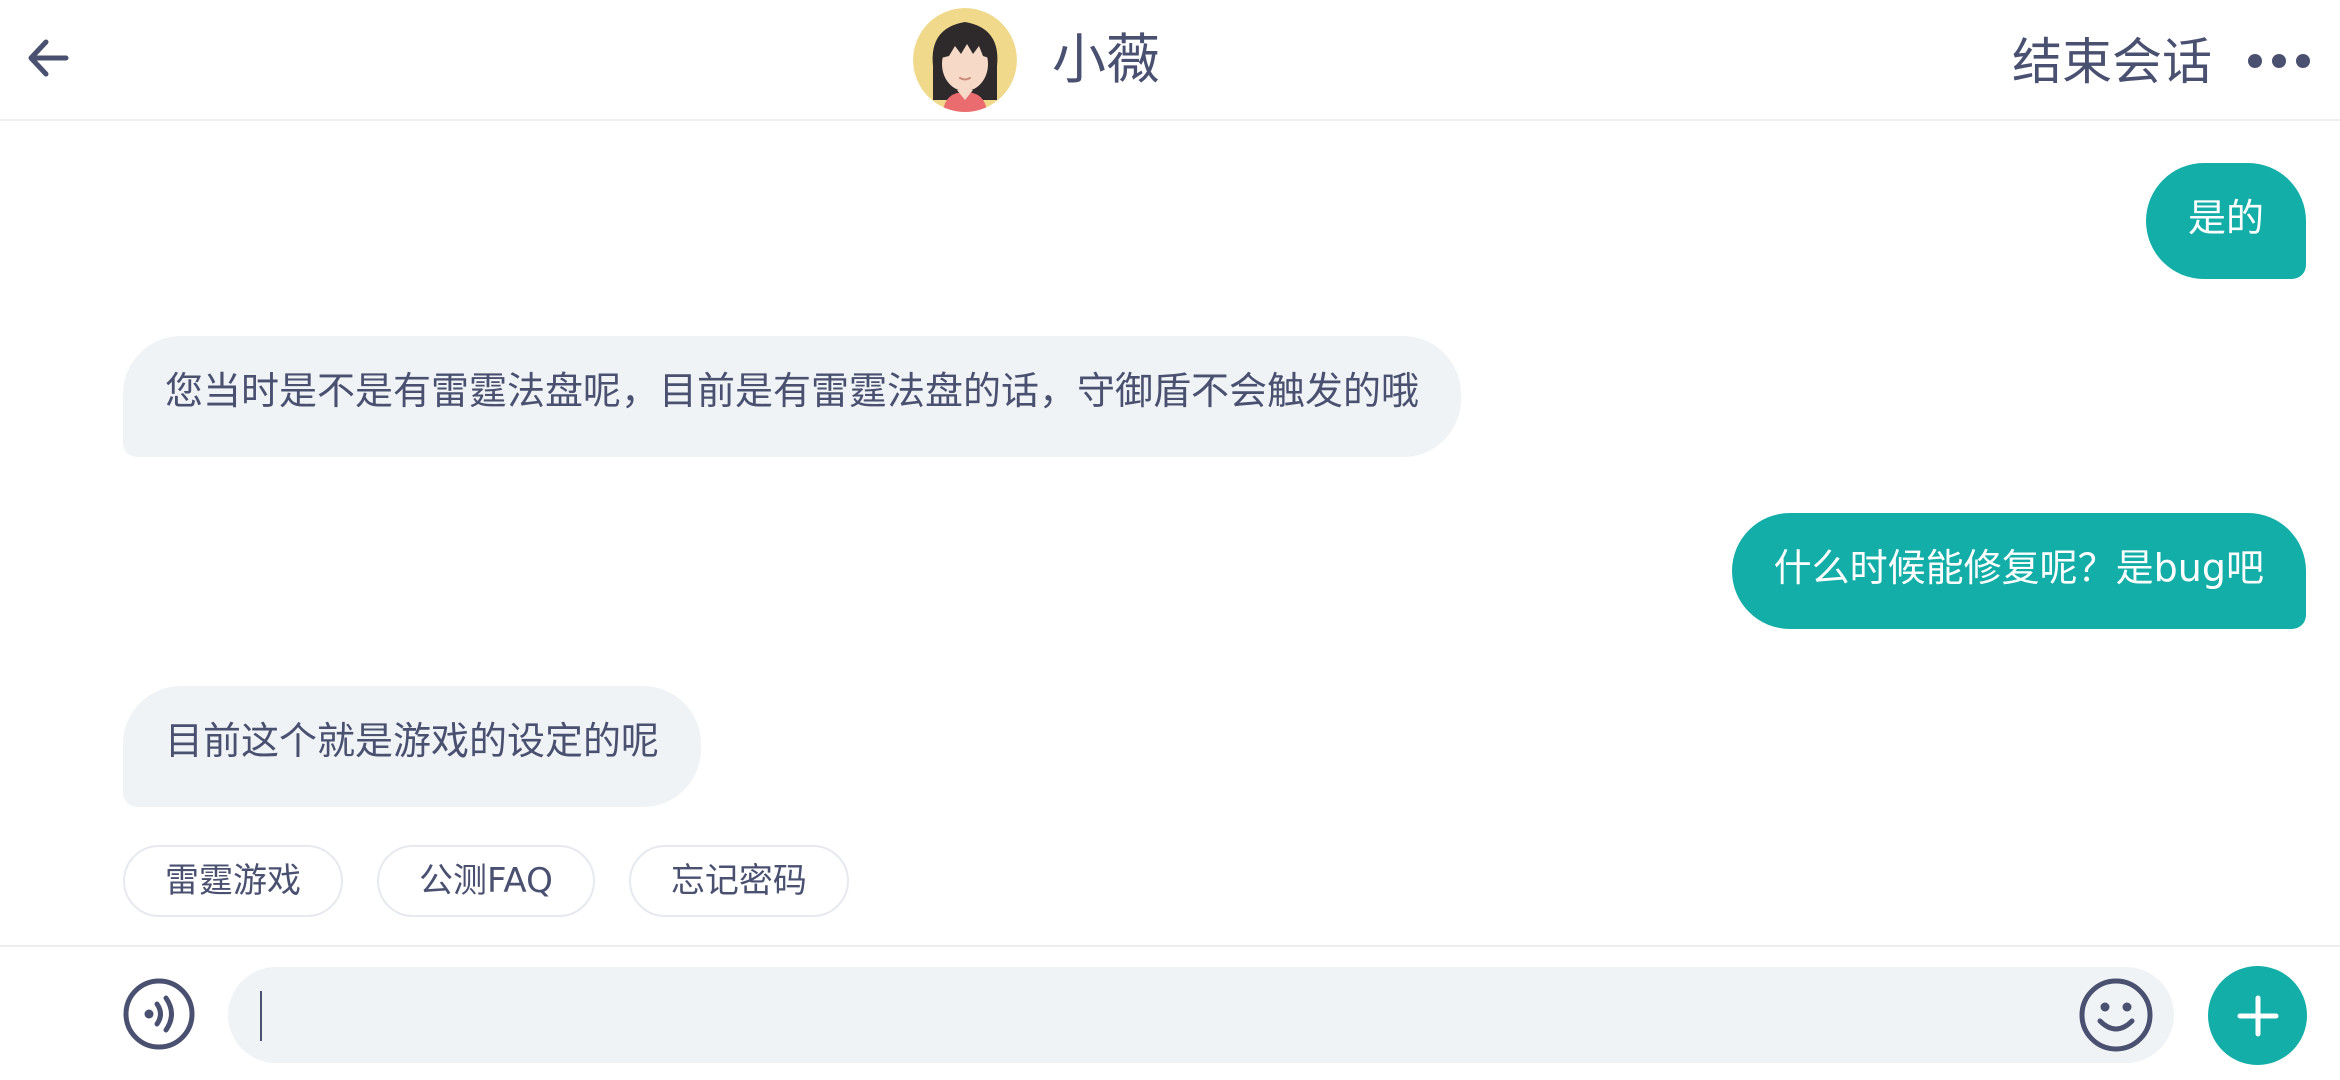  What do you see at coordinates (965, 60) in the screenshot?
I see `agent-avatar` at bounding box center [965, 60].